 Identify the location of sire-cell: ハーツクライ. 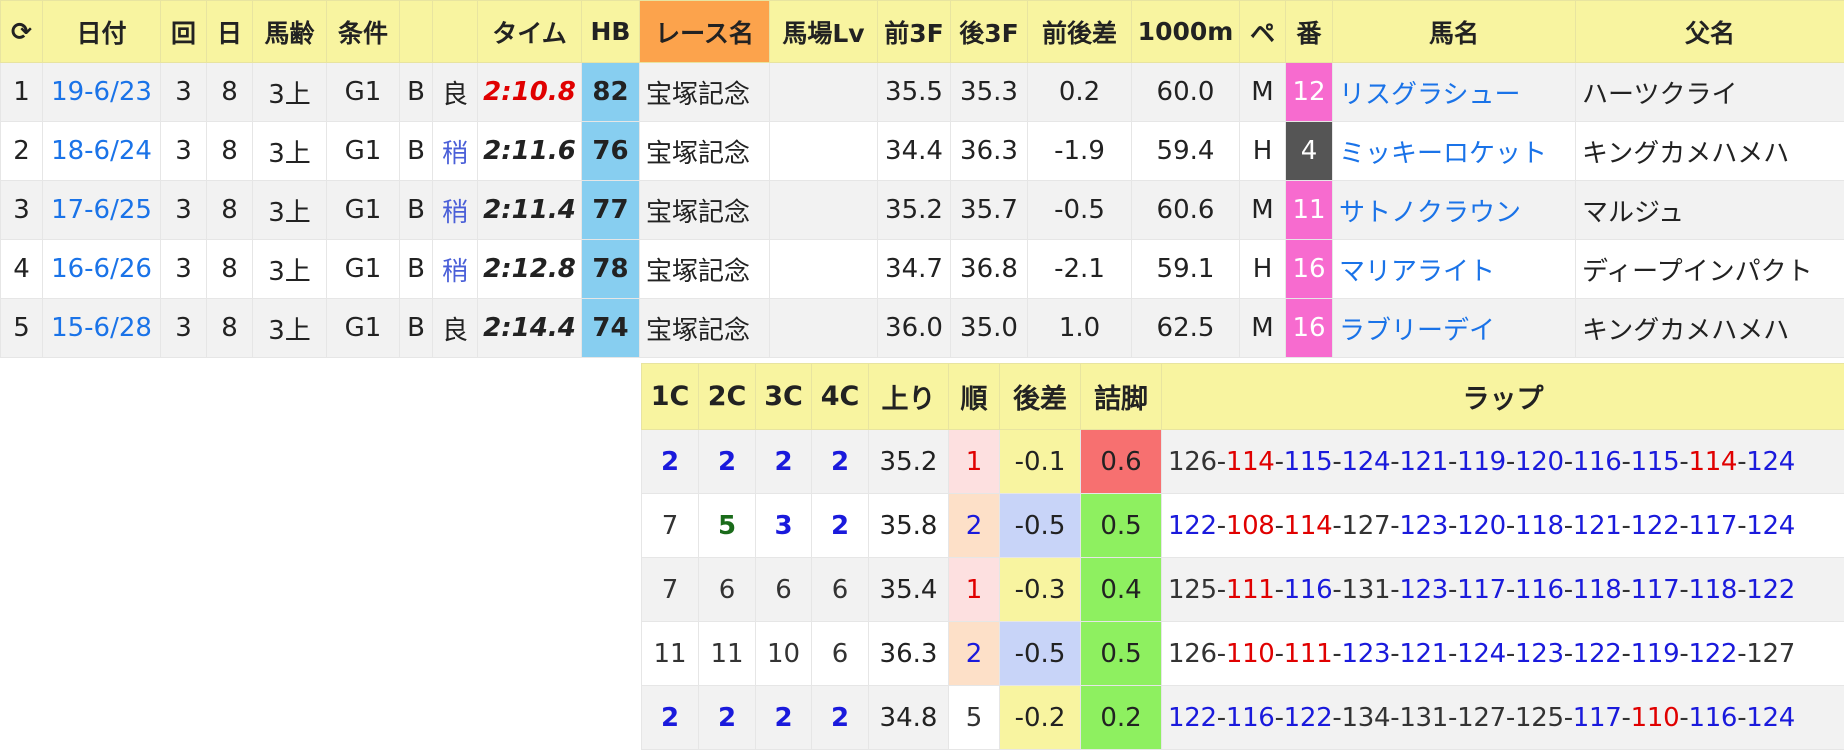
(1709, 92).